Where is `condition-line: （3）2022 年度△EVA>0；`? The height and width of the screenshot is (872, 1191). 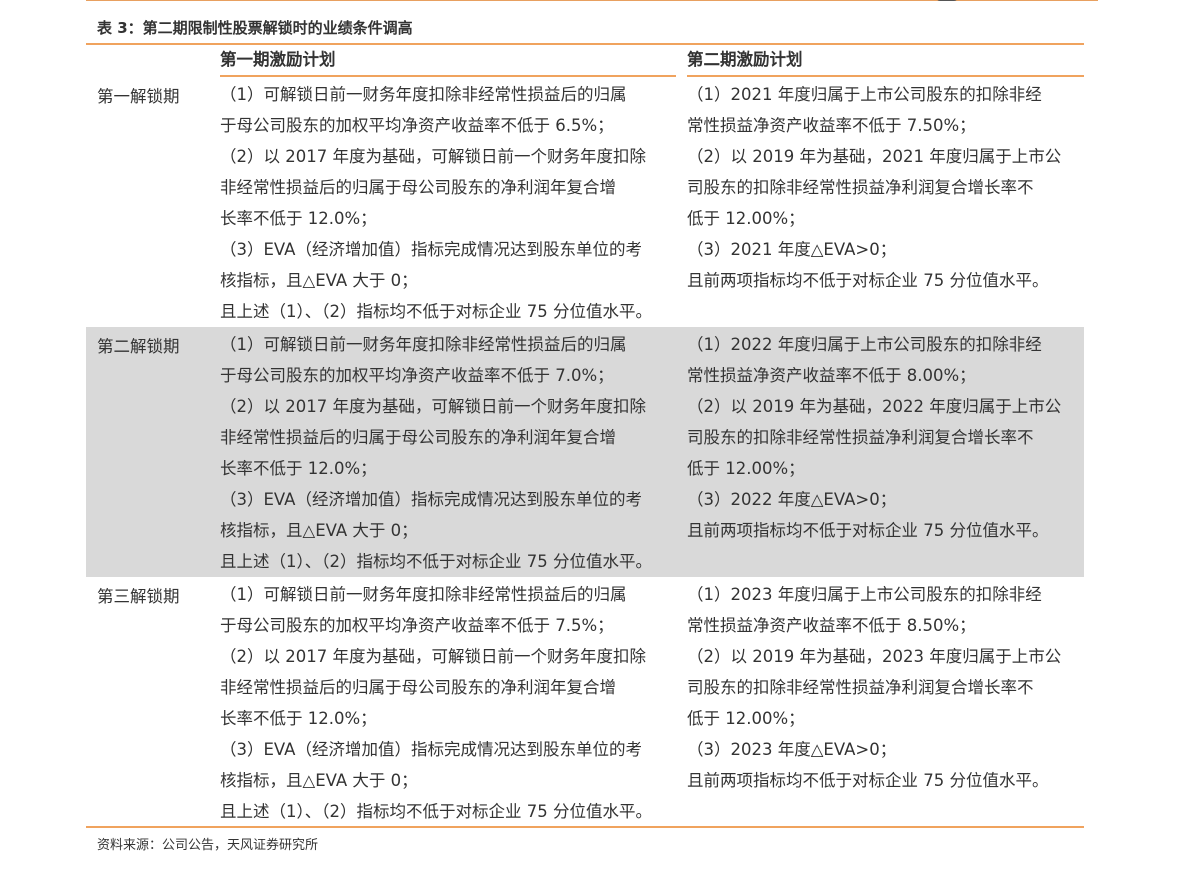 condition-line: （3）2022 年度△EVA>0； is located at coordinates (792, 499).